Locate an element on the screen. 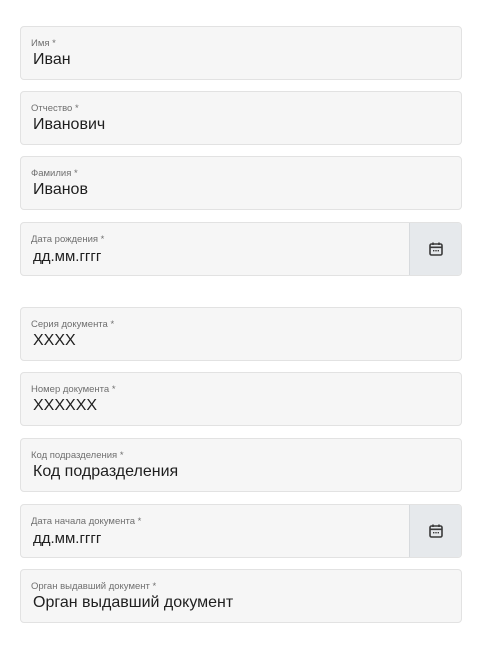  doc-start-date-field: Дата начала документа * дд.мм.гггг is located at coordinates (241, 531).